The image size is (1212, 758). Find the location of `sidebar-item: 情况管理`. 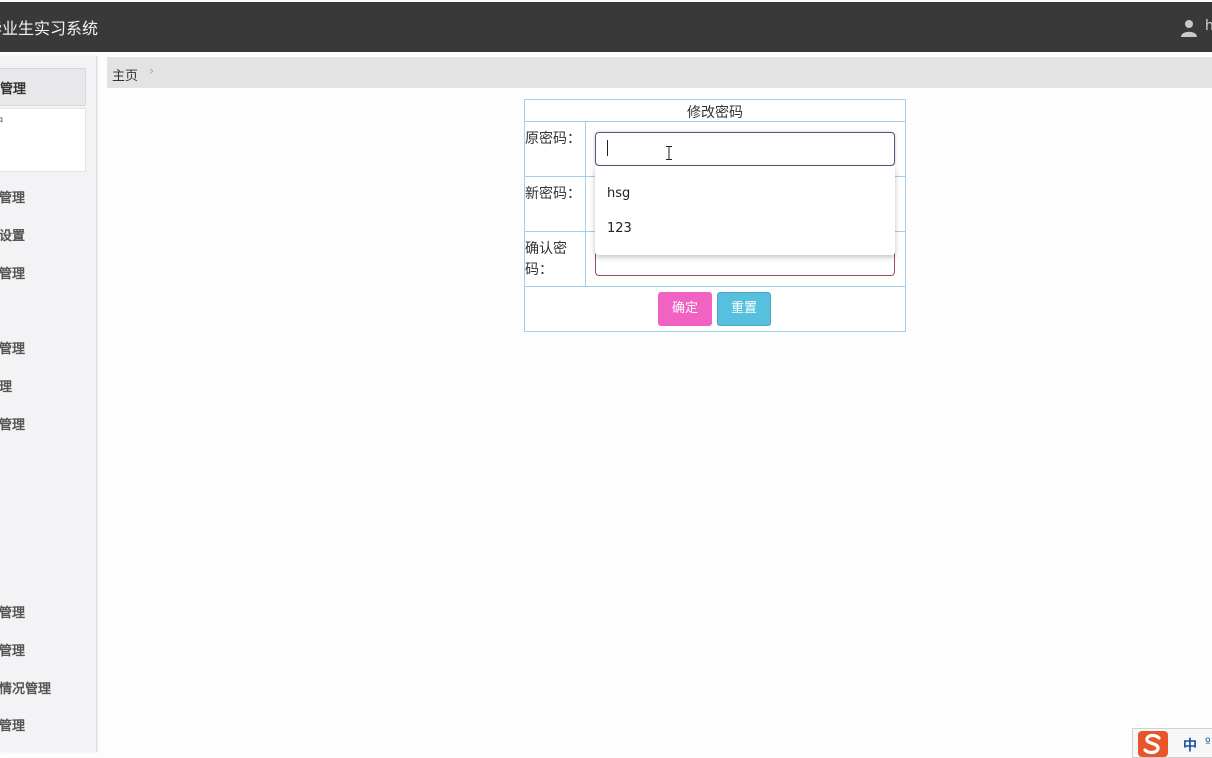

sidebar-item: 情况管理 is located at coordinates (25, 687).